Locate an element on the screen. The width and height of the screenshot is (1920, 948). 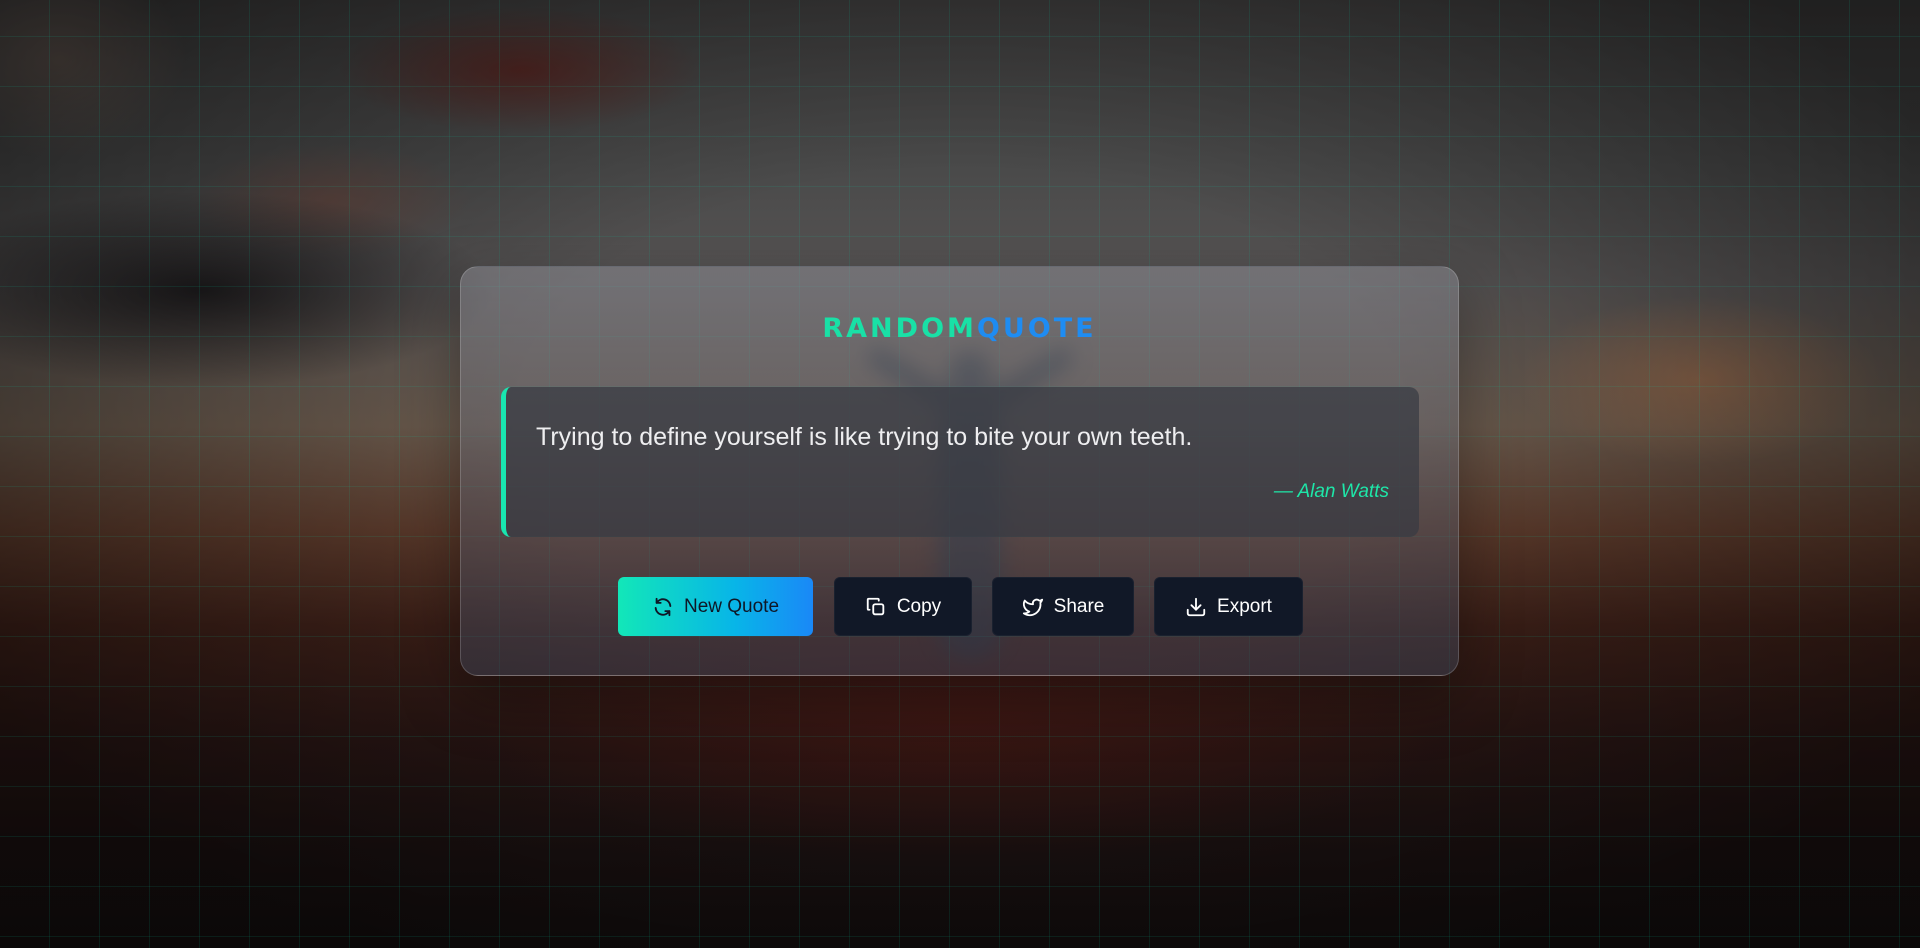
export-label: Export is located at coordinates (1244, 606).